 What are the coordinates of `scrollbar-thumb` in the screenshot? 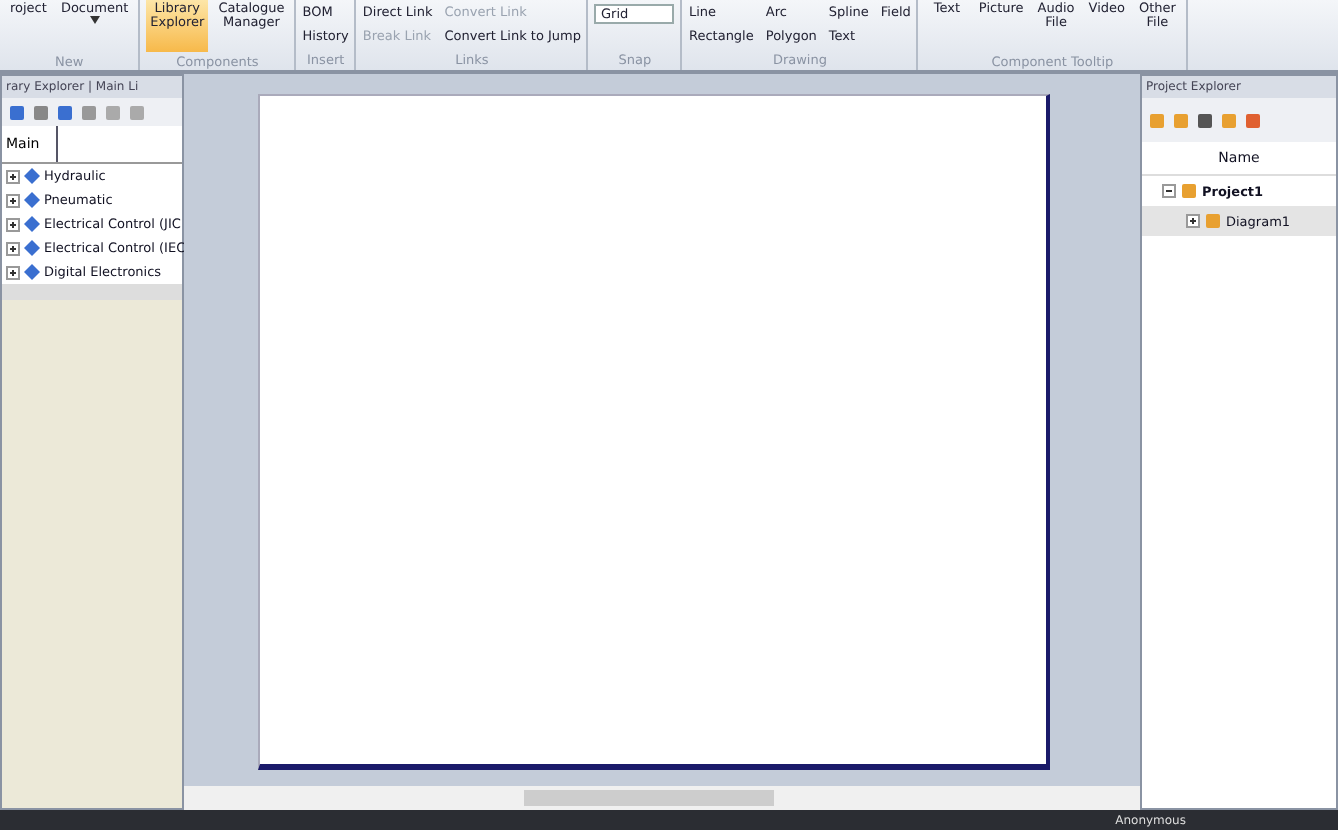 It's located at (649, 798).